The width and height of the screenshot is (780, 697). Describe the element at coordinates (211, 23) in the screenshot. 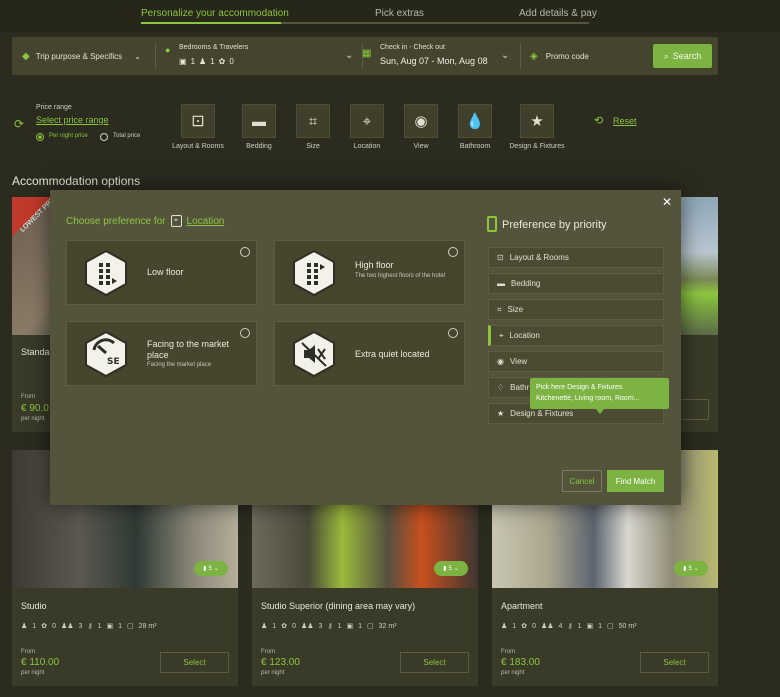

I see `step-line-active` at that location.